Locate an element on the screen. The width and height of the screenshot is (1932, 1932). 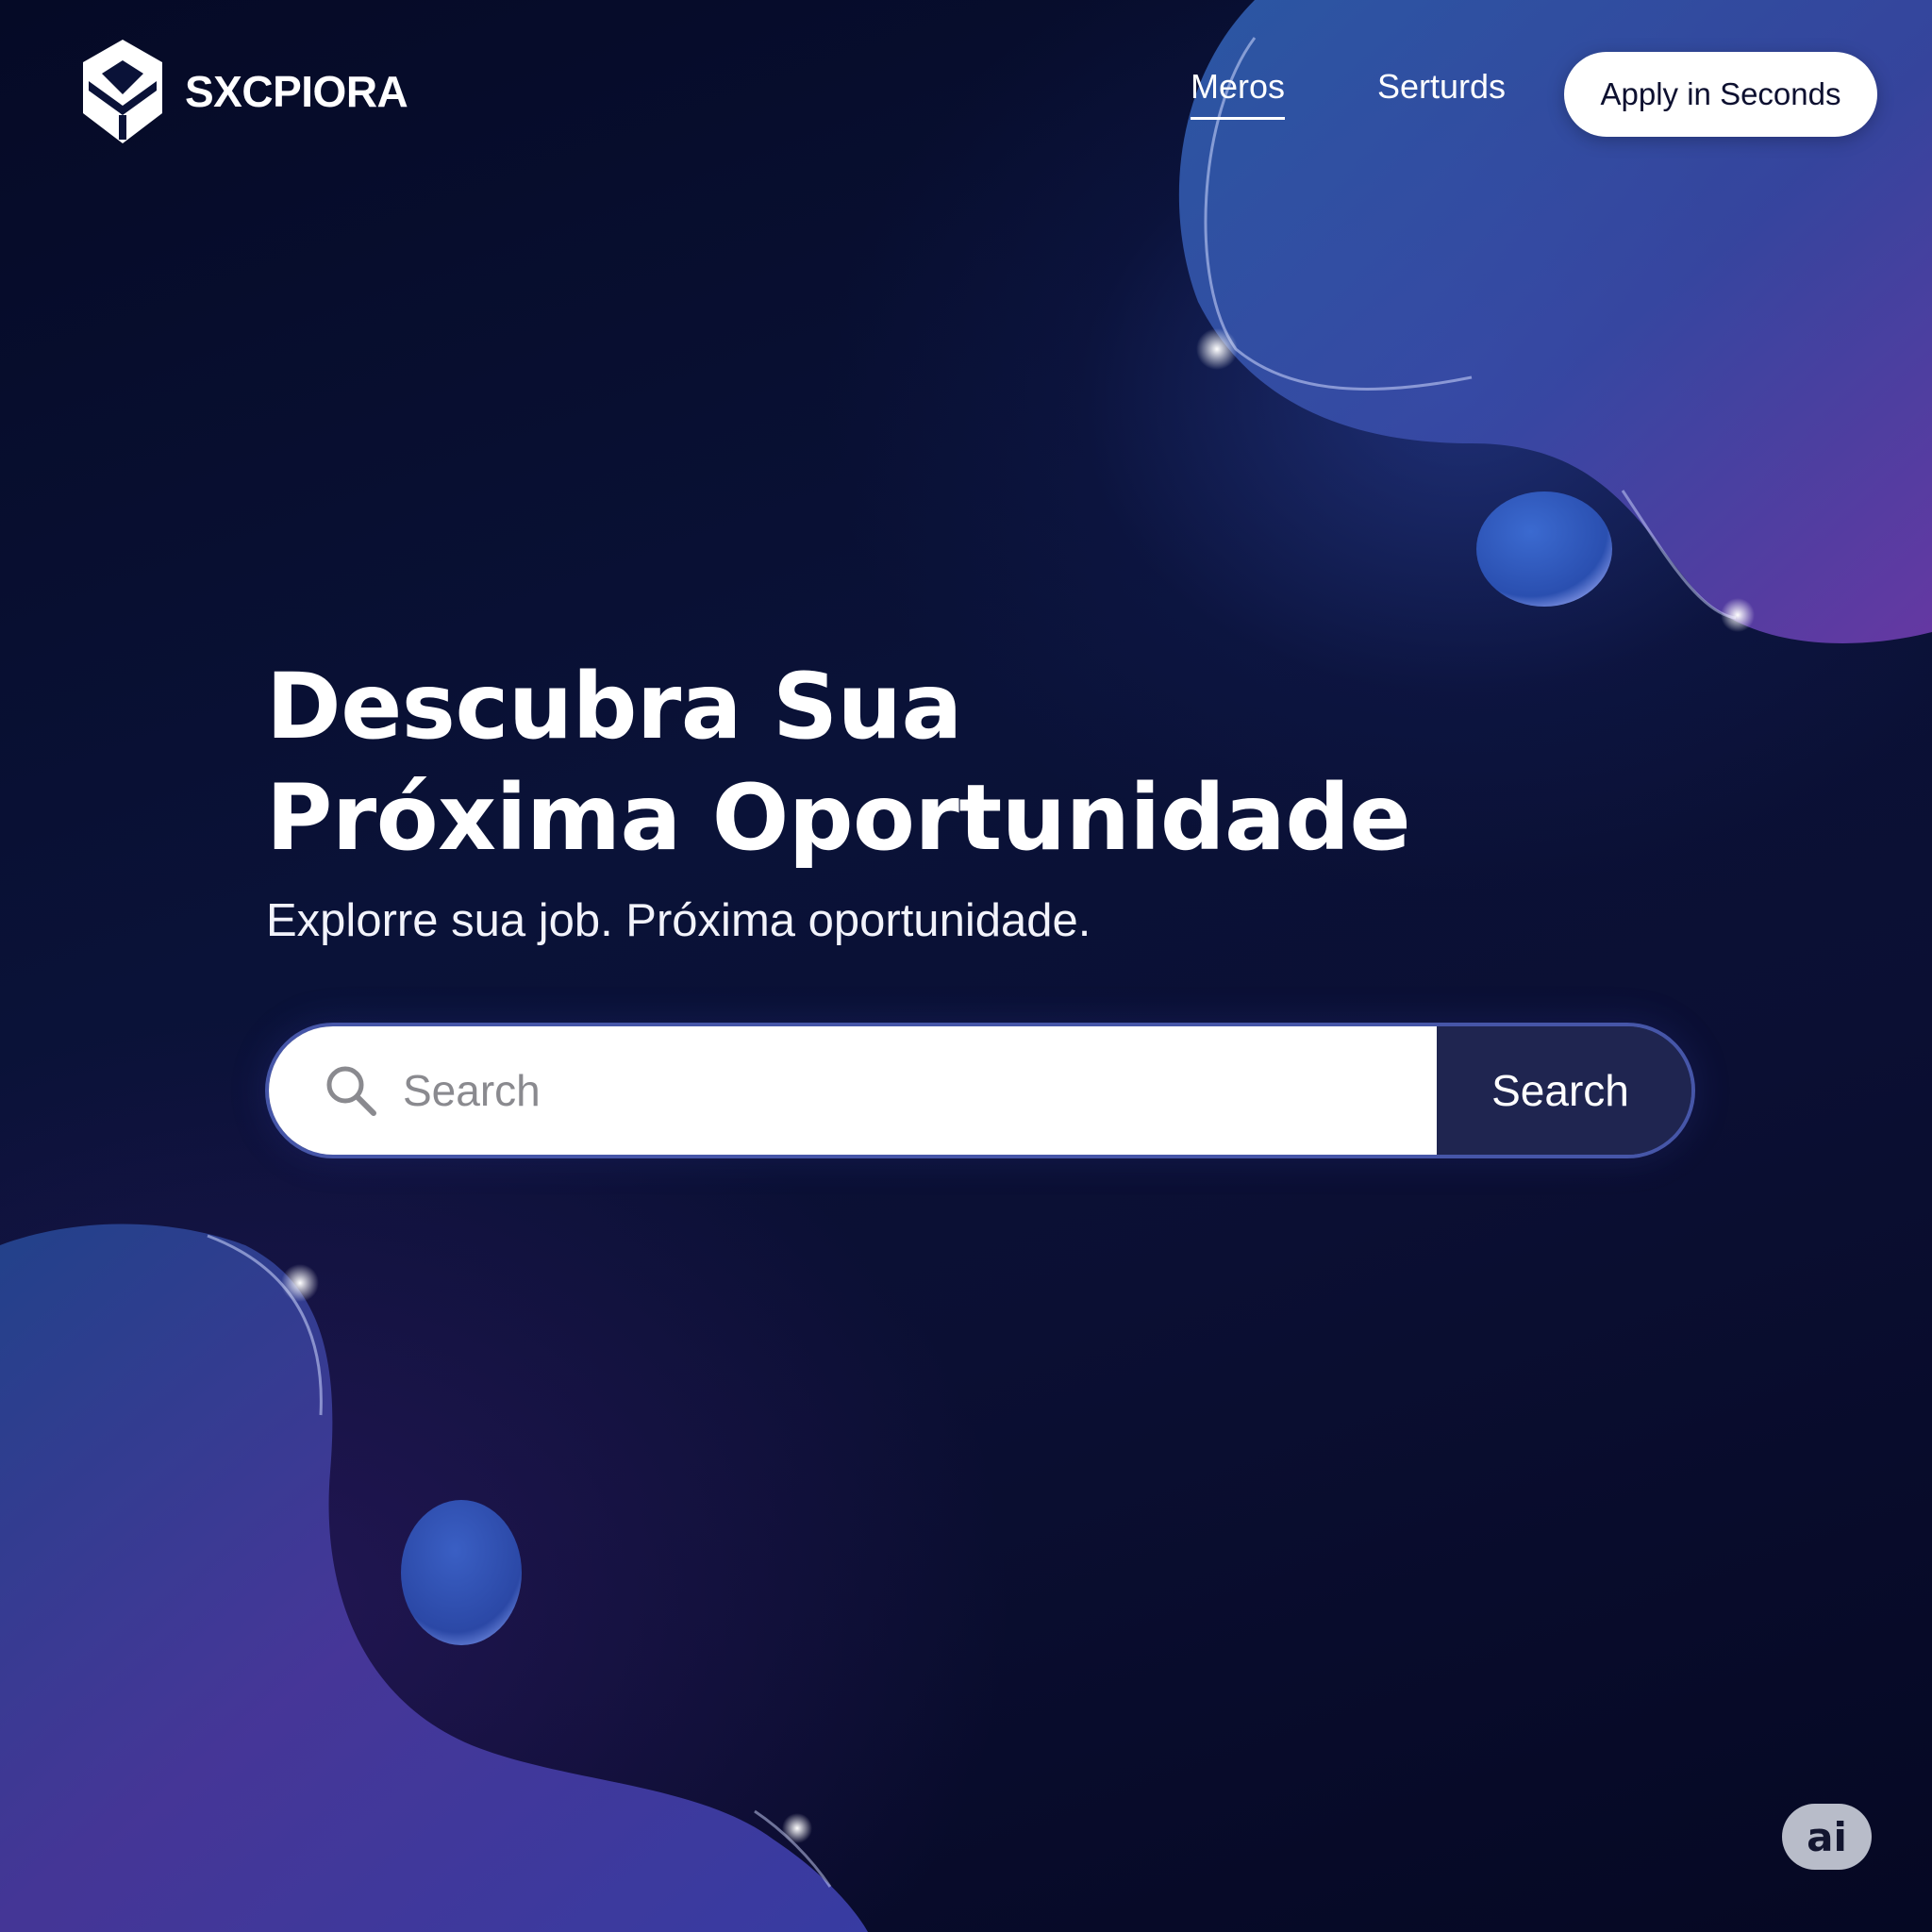
brand-logo: SXCPIORA is located at coordinates (241, 92).